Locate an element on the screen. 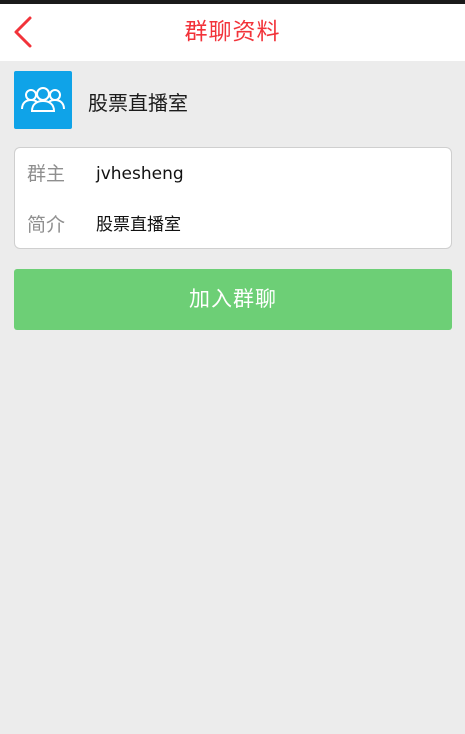 The width and height of the screenshot is (465, 734). group-summary: 股票直播室 is located at coordinates (232, 100).